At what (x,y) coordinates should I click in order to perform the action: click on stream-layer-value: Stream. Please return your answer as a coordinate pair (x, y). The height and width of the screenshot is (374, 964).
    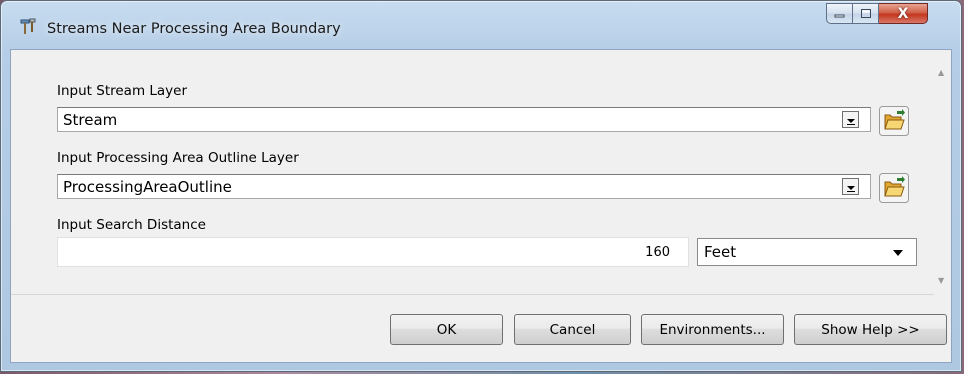
    Looking at the image, I should click on (90, 120).